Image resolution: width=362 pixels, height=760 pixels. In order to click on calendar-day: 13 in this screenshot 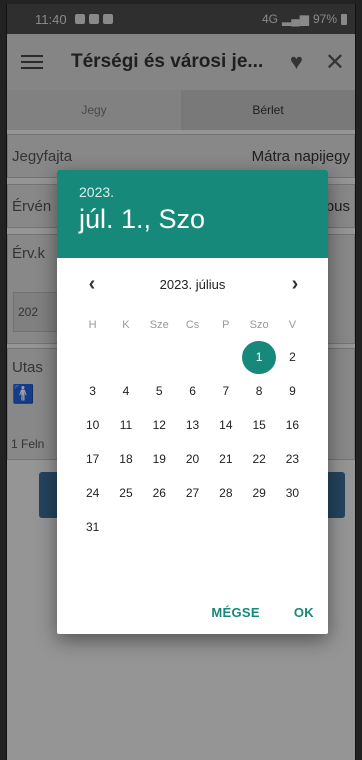, I will do `click(192, 425)`.